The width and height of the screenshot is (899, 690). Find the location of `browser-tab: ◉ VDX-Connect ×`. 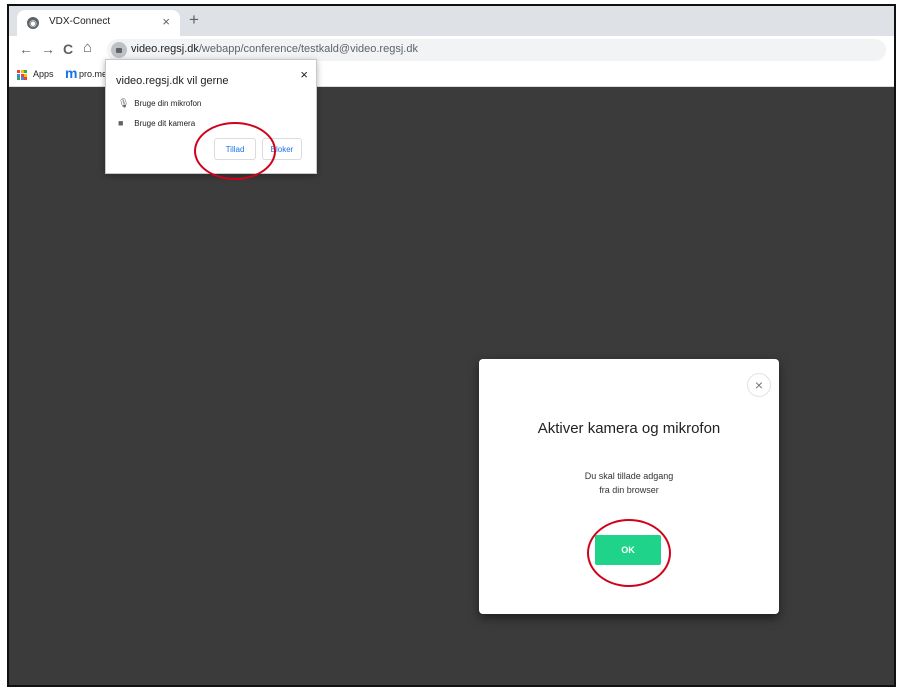

browser-tab: ◉ VDX-Connect × is located at coordinates (98, 23).